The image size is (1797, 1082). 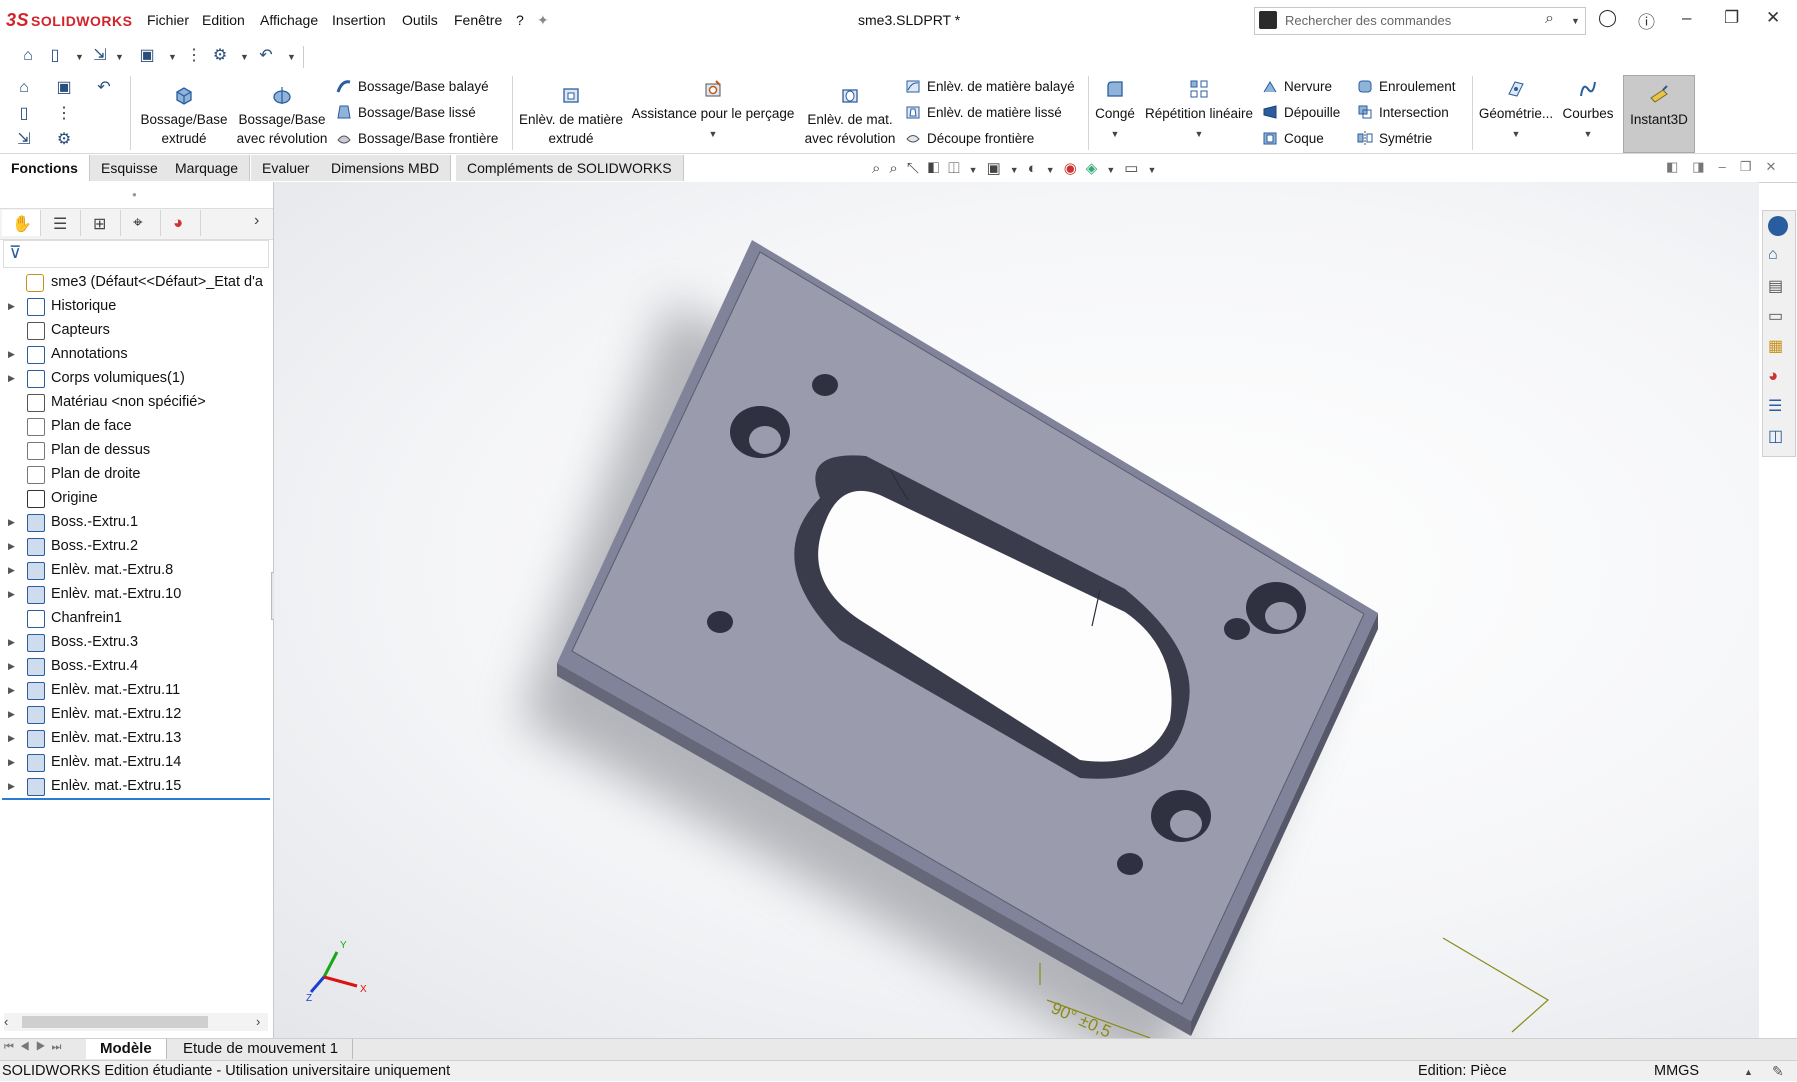 What do you see at coordinates (6, 1021) in the screenshot?
I see `scroll-left-icon: ‹` at bounding box center [6, 1021].